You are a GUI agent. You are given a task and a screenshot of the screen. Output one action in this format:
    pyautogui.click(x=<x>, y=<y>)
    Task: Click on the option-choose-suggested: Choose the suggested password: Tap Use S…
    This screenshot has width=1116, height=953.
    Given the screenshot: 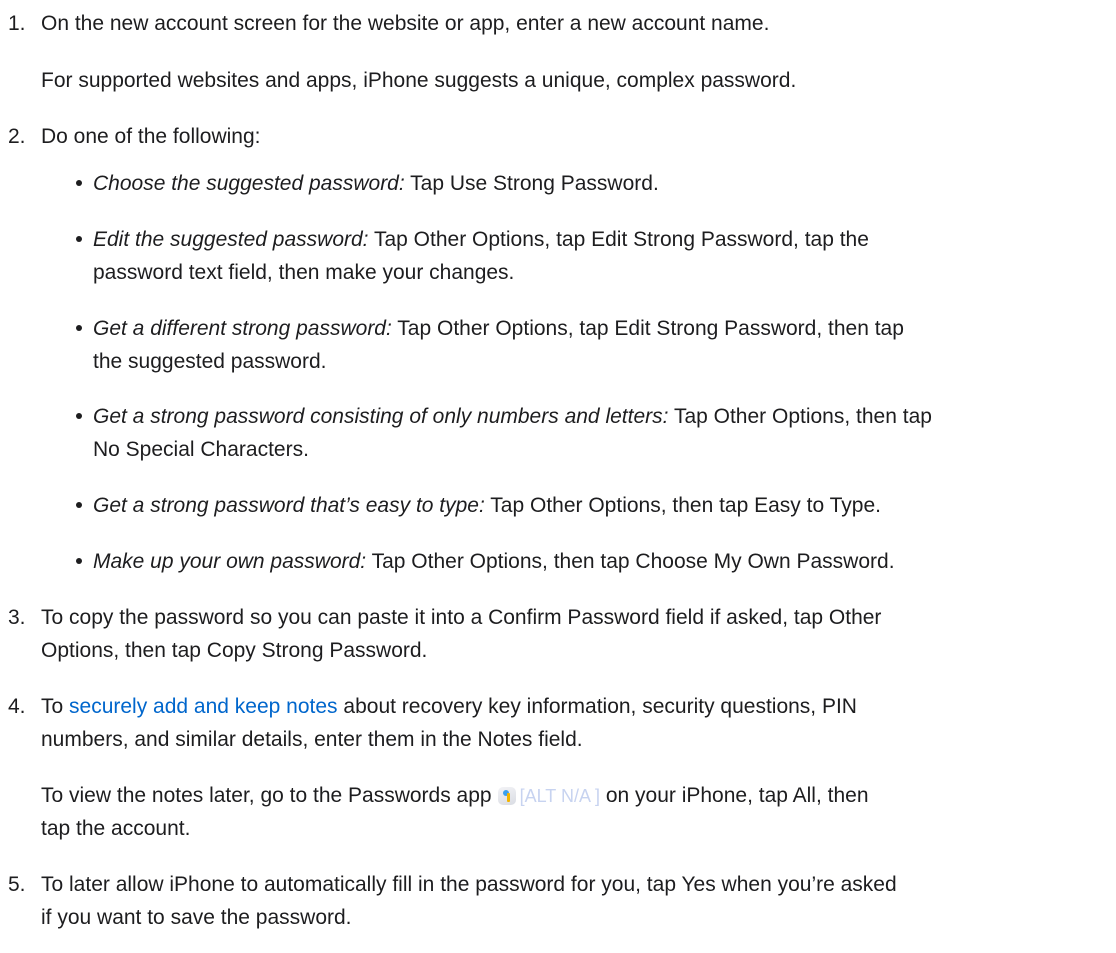 What is the action you would take?
    pyautogui.click(x=376, y=183)
    